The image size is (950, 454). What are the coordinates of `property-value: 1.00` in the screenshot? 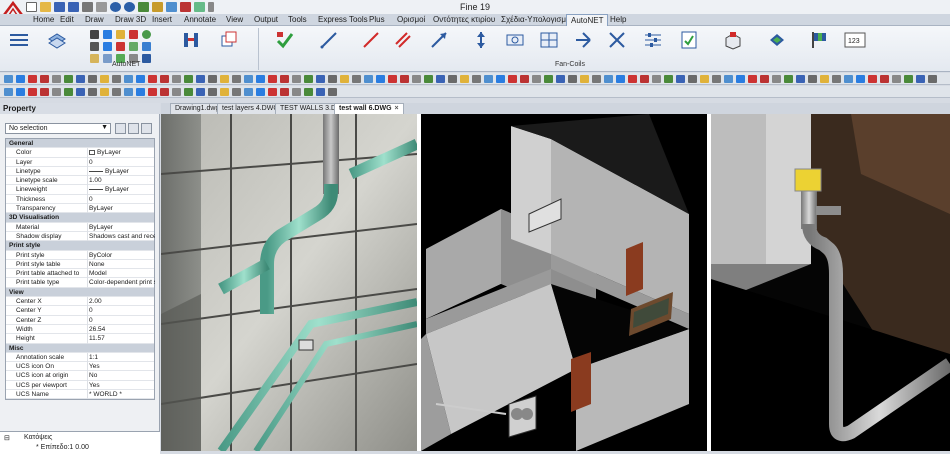 It's located at (121, 181).